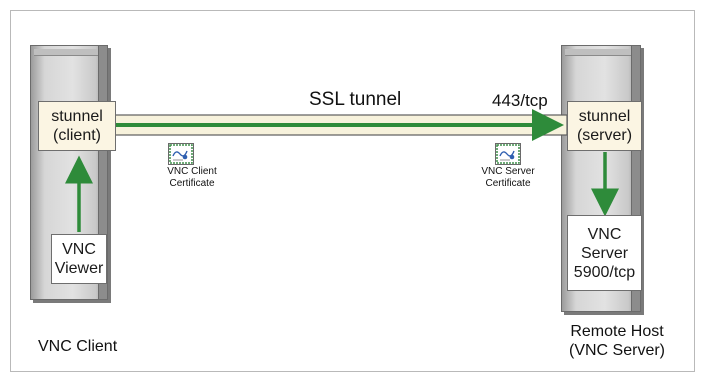 This screenshot has width=705, height=382. Describe the element at coordinates (617, 341) in the screenshot. I see `remote-host-caption: Remote Host (VNC Server)` at that location.